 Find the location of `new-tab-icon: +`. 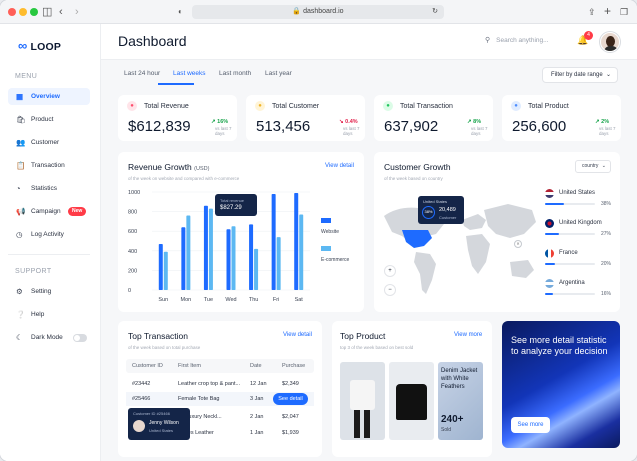

new-tab-icon: + is located at coordinates (607, 11).